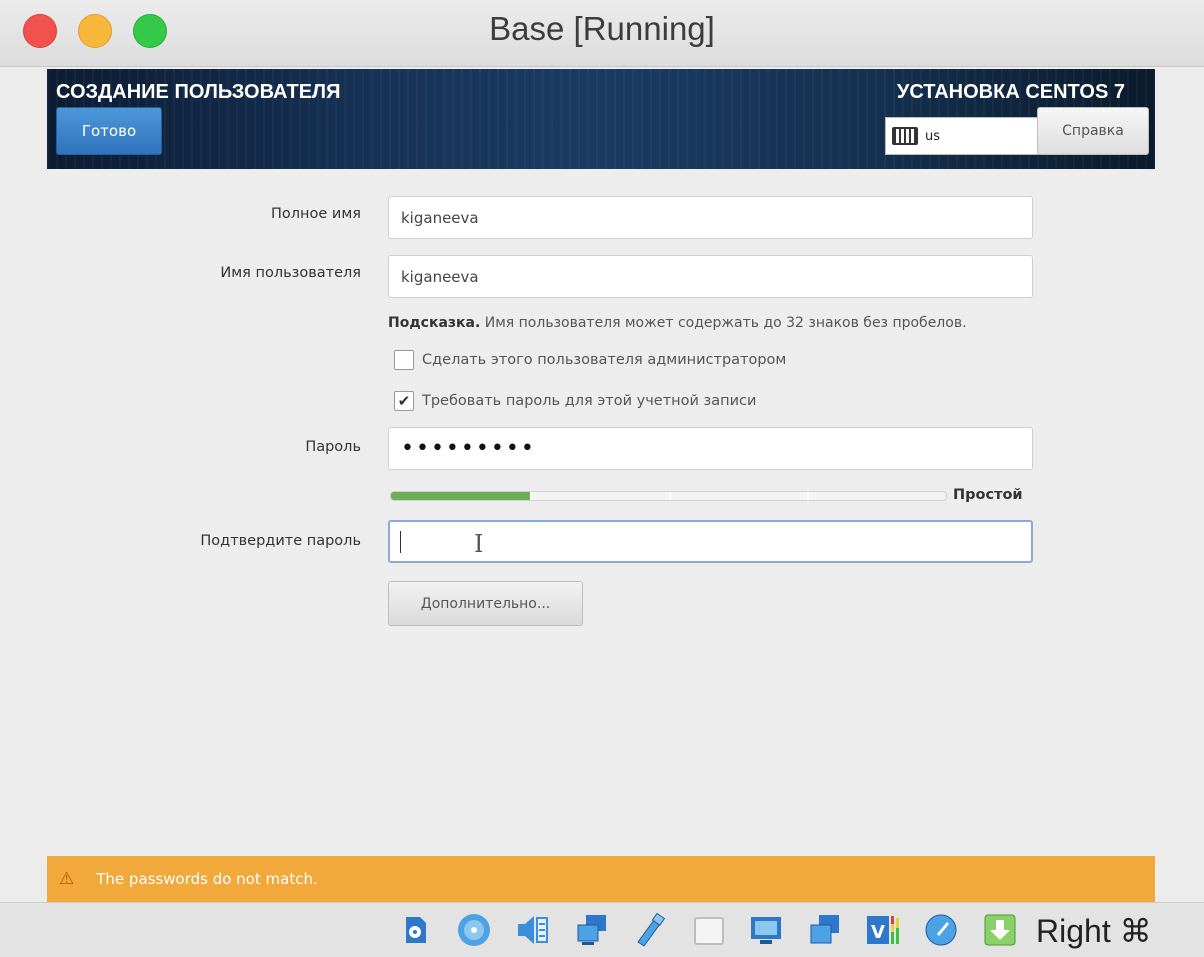 Image resolution: width=1204 pixels, height=957 pixels. I want to click on hard-disk-icon, so click(415, 930).